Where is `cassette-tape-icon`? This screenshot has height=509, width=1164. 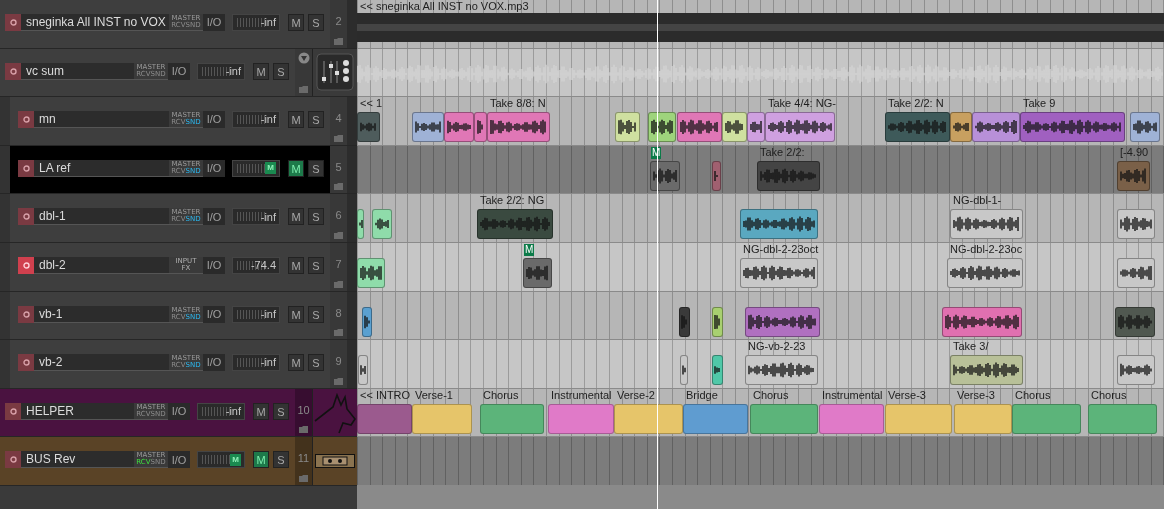
cassette-tape-icon is located at coordinates (335, 461).